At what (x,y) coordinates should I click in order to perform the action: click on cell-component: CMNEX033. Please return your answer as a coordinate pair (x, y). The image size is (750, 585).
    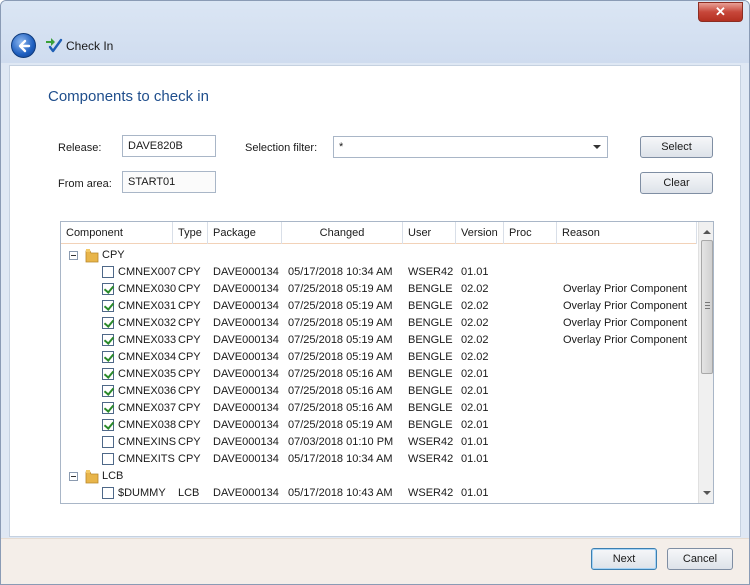
    Looking at the image, I should click on (147, 340).